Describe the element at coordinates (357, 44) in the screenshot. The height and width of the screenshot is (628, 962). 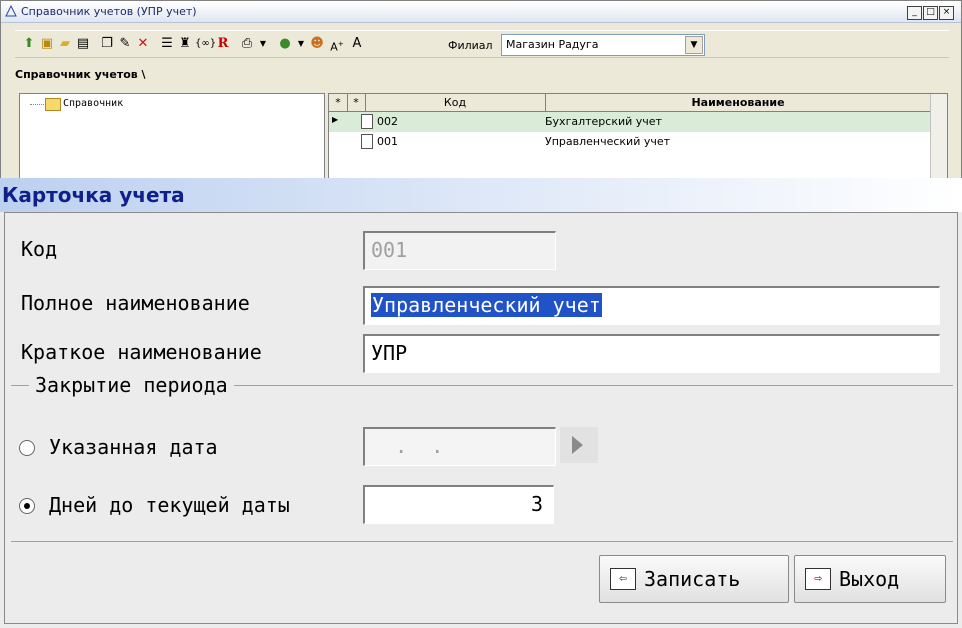
I see `font-decrease-icon: A` at that location.